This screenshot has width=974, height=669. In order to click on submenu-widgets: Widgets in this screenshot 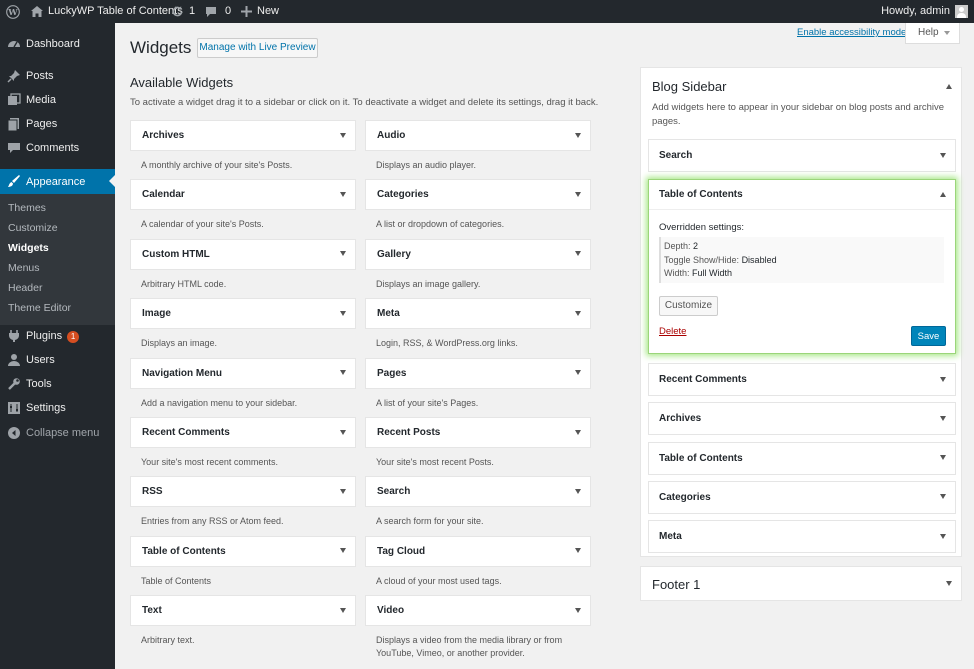, I will do `click(28, 248)`.